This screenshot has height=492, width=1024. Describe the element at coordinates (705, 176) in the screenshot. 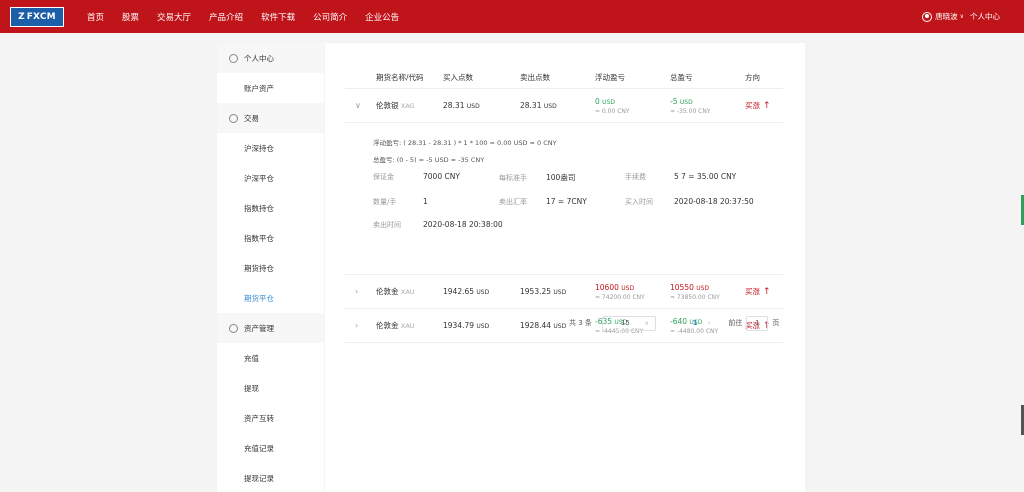

I see `detail-value: 5 7 = 35.00 CNY` at that location.